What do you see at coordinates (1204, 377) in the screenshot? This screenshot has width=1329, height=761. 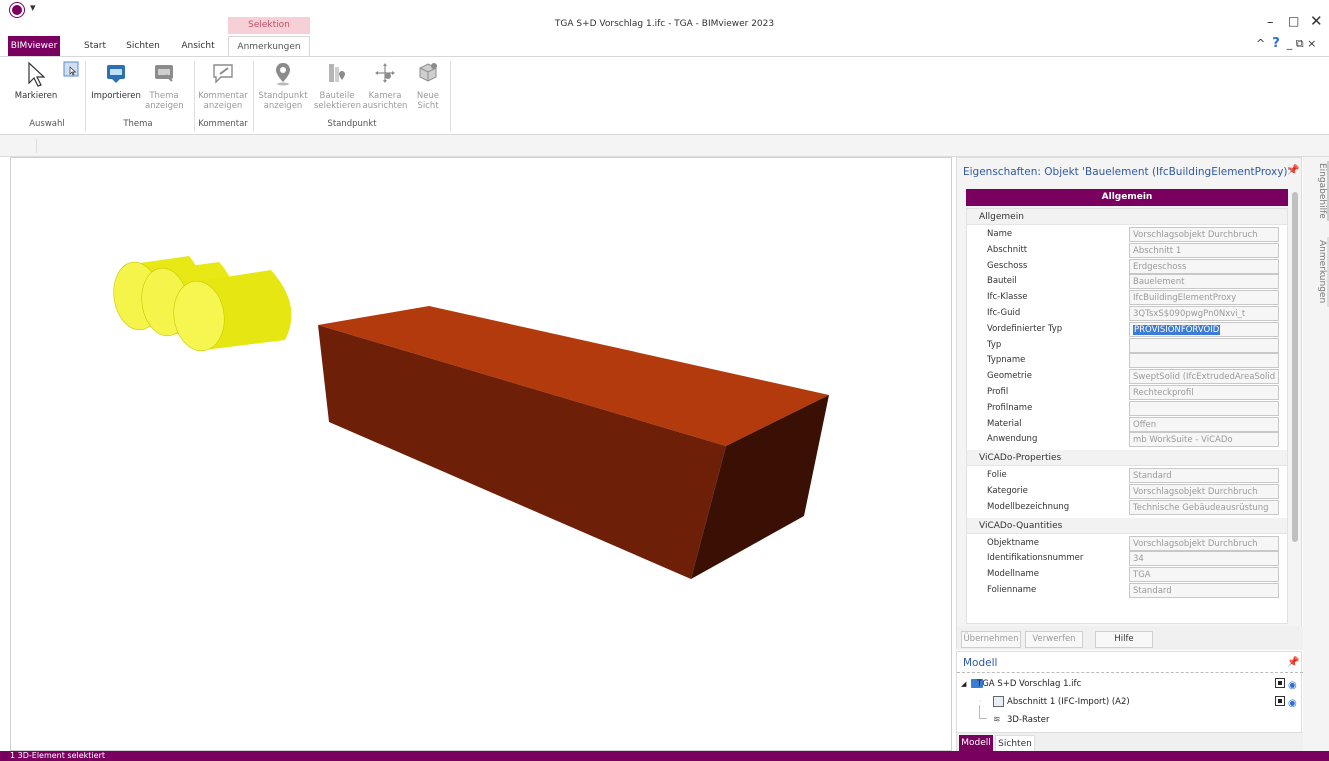 I see `property-value: SweptSolid (IfcExtrudedAreaSolid` at bounding box center [1204, 377].